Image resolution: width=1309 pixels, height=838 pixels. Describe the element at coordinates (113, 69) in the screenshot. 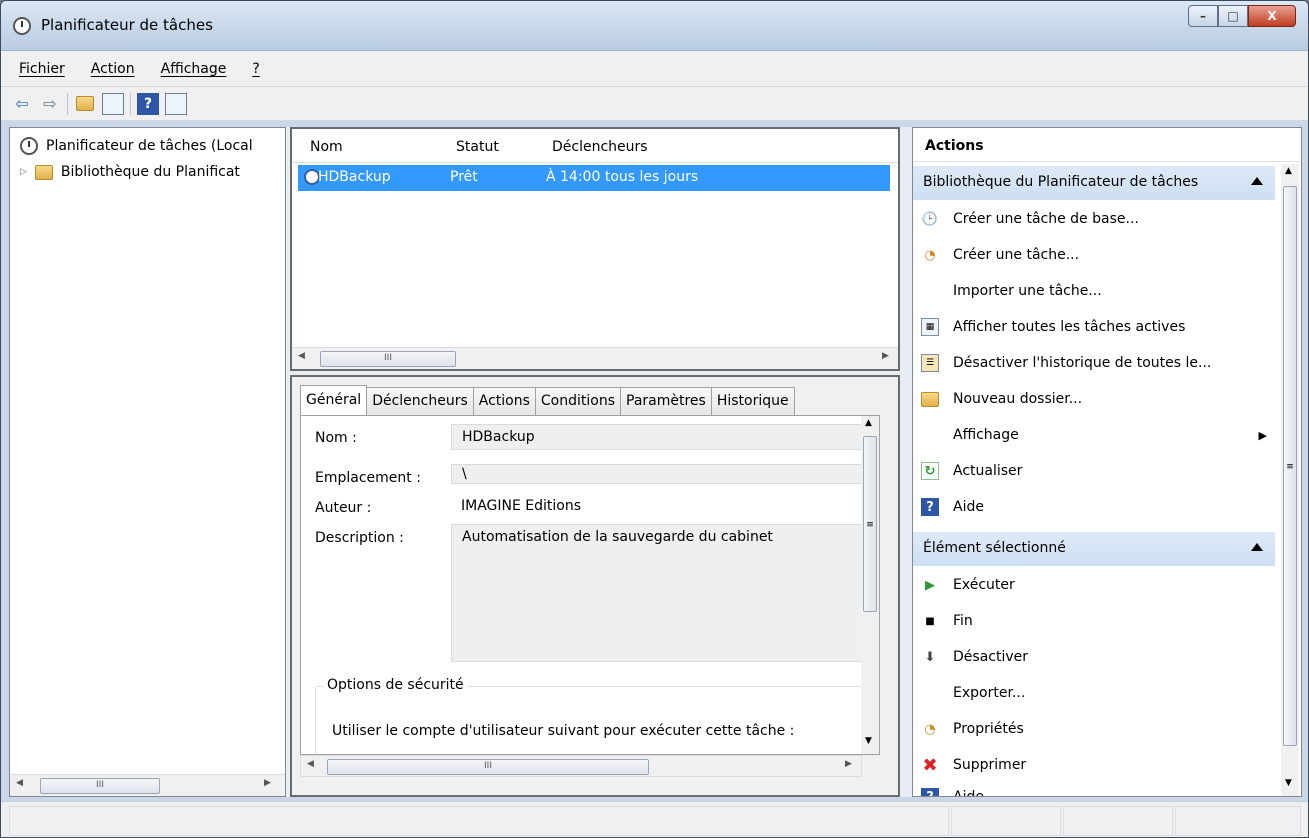

I see `menu-action: Action` at that location.